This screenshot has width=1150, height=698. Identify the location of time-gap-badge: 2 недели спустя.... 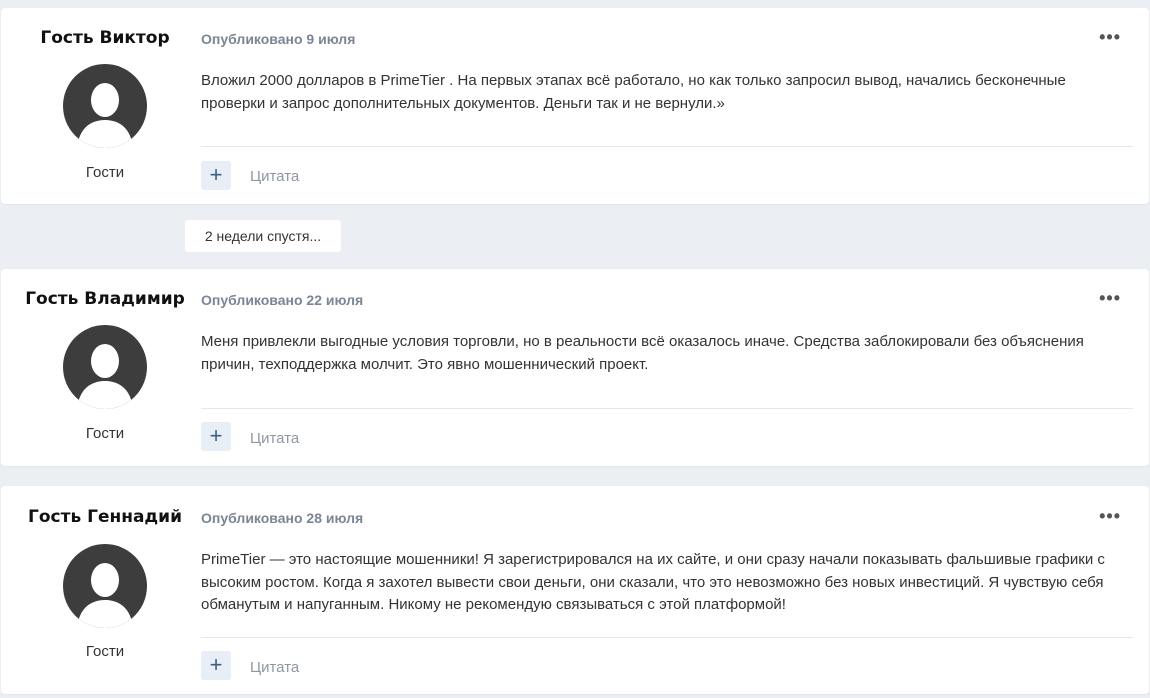
(263, 236).